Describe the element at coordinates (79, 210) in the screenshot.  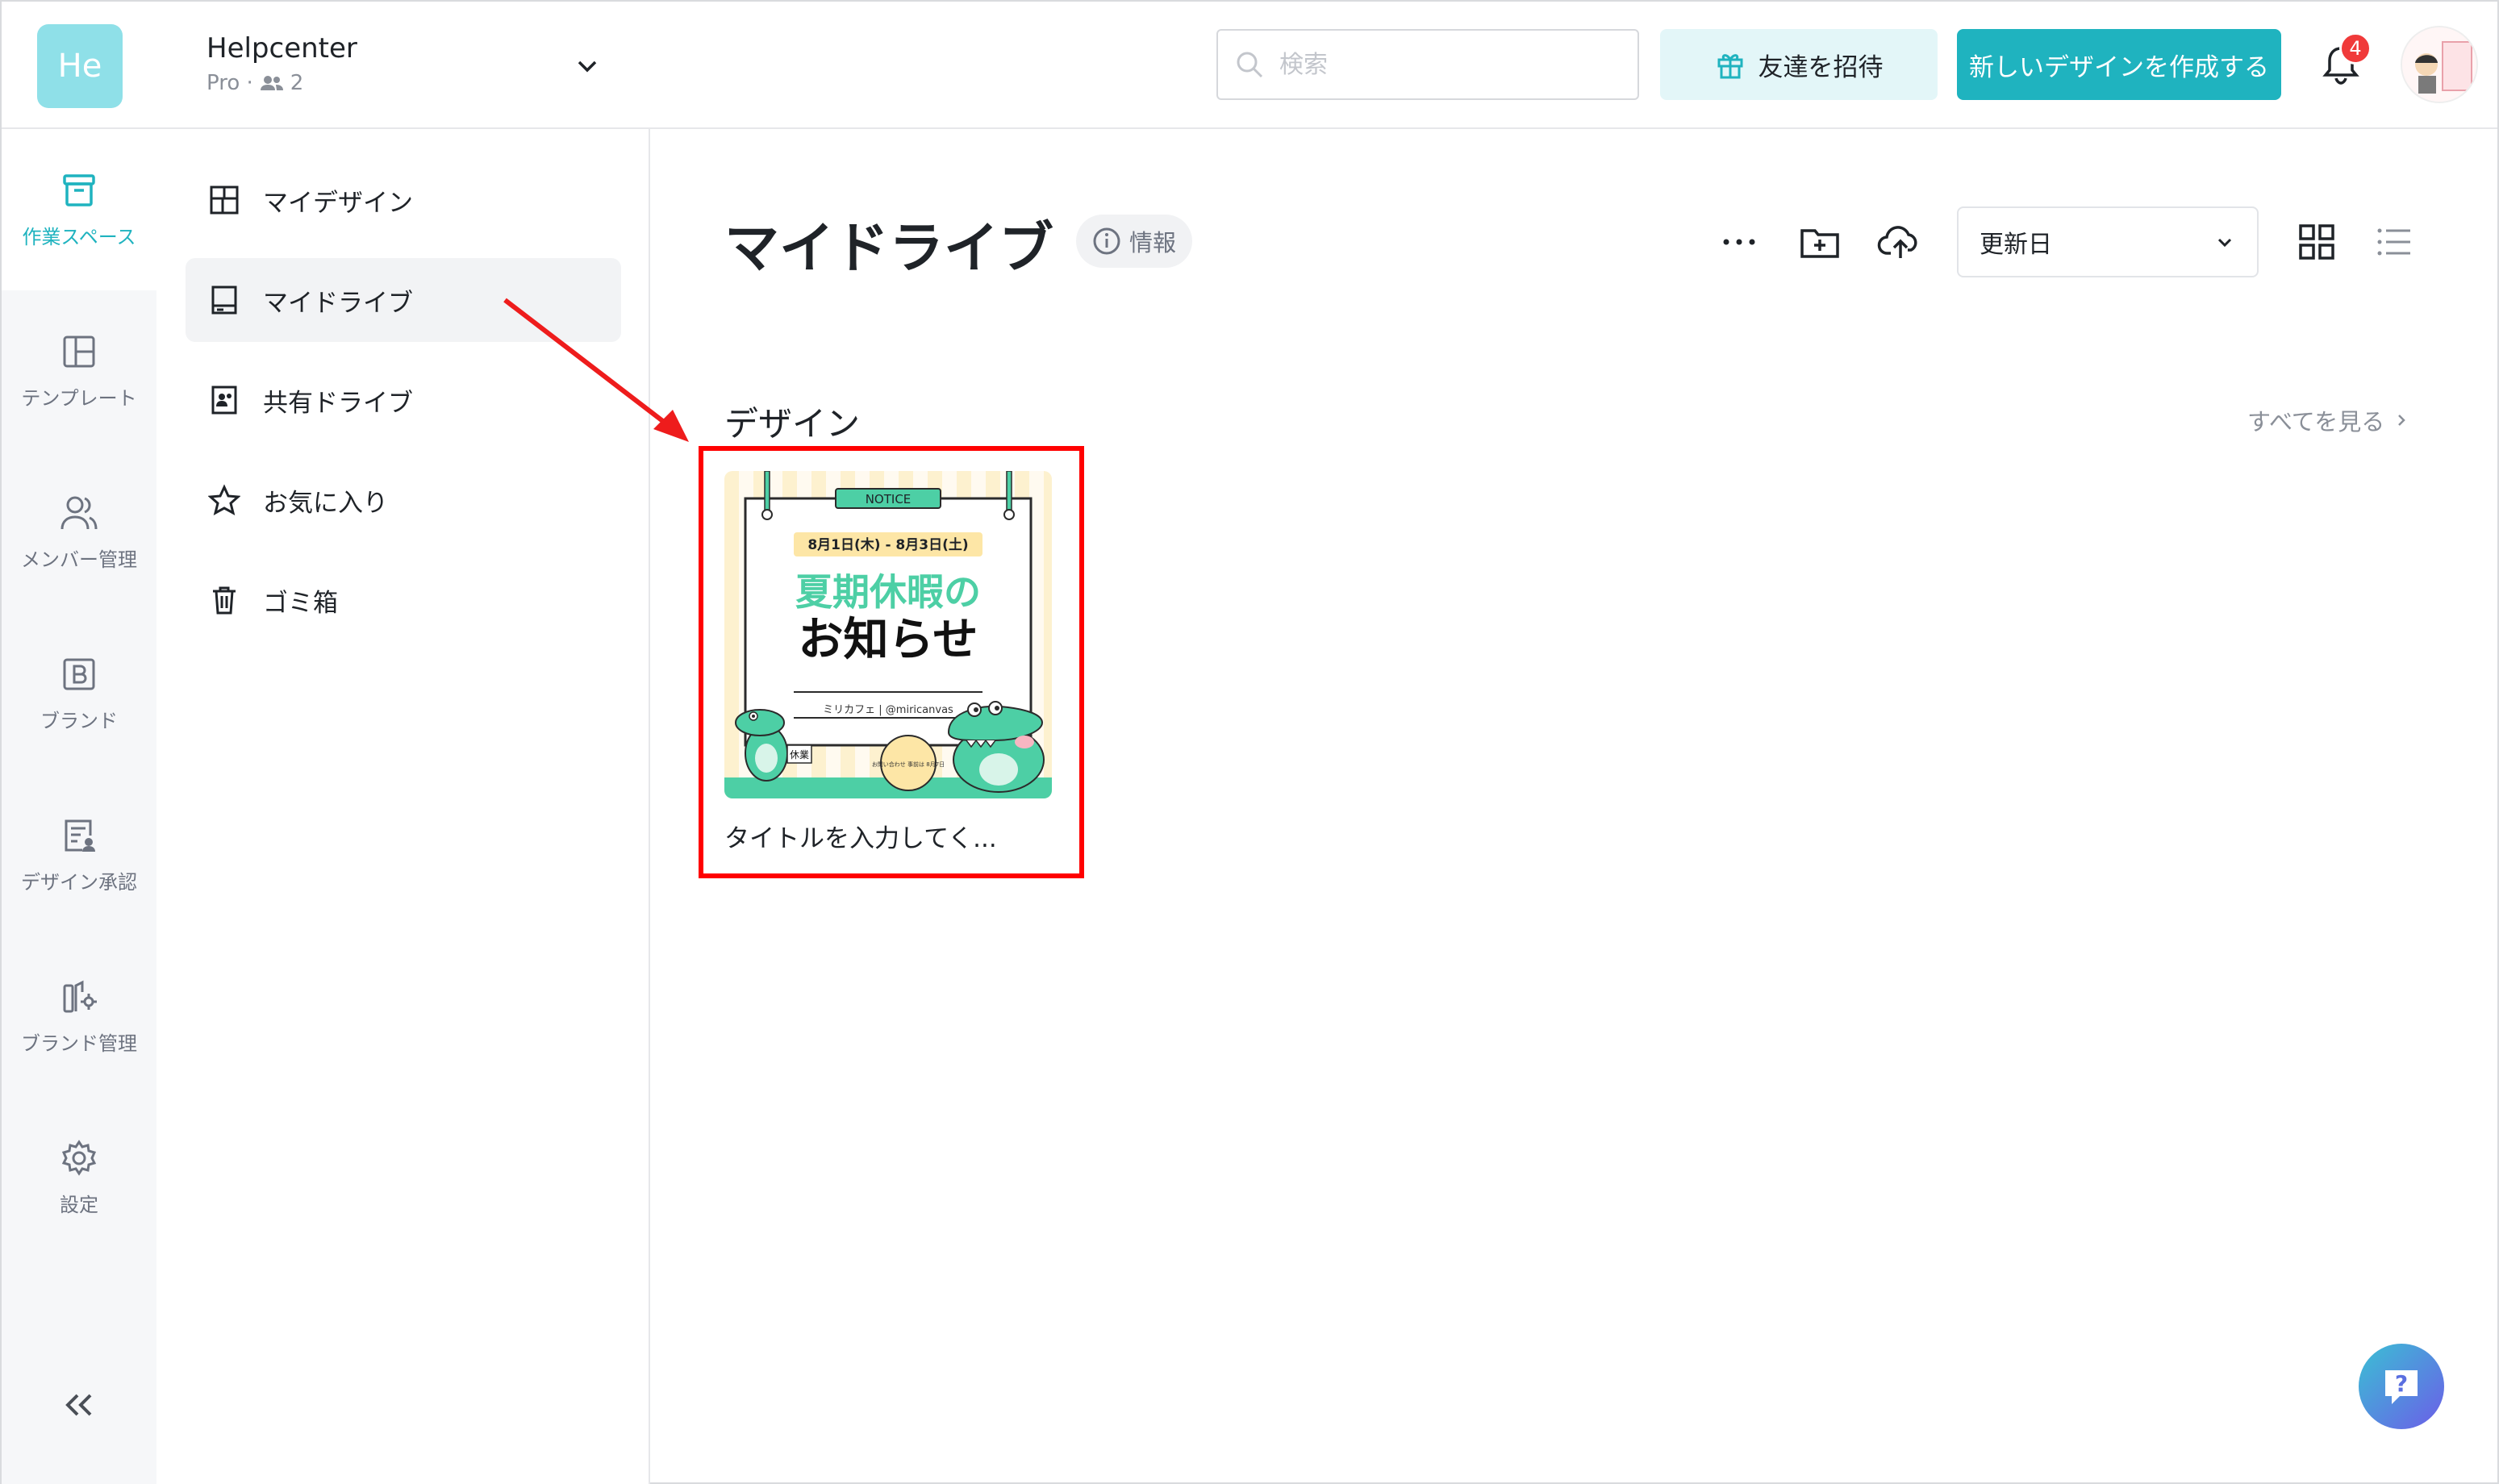
I see `rail-item-workspace: 作業スペース` at that location.